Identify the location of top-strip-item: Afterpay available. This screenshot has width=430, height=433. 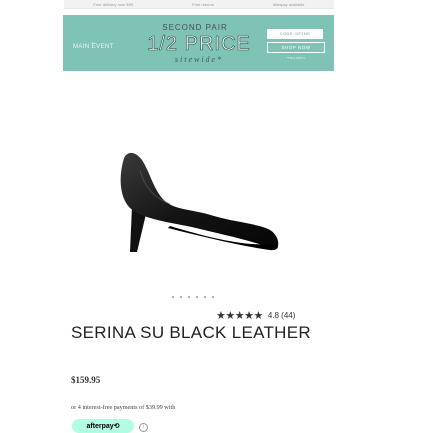
(288, 4).